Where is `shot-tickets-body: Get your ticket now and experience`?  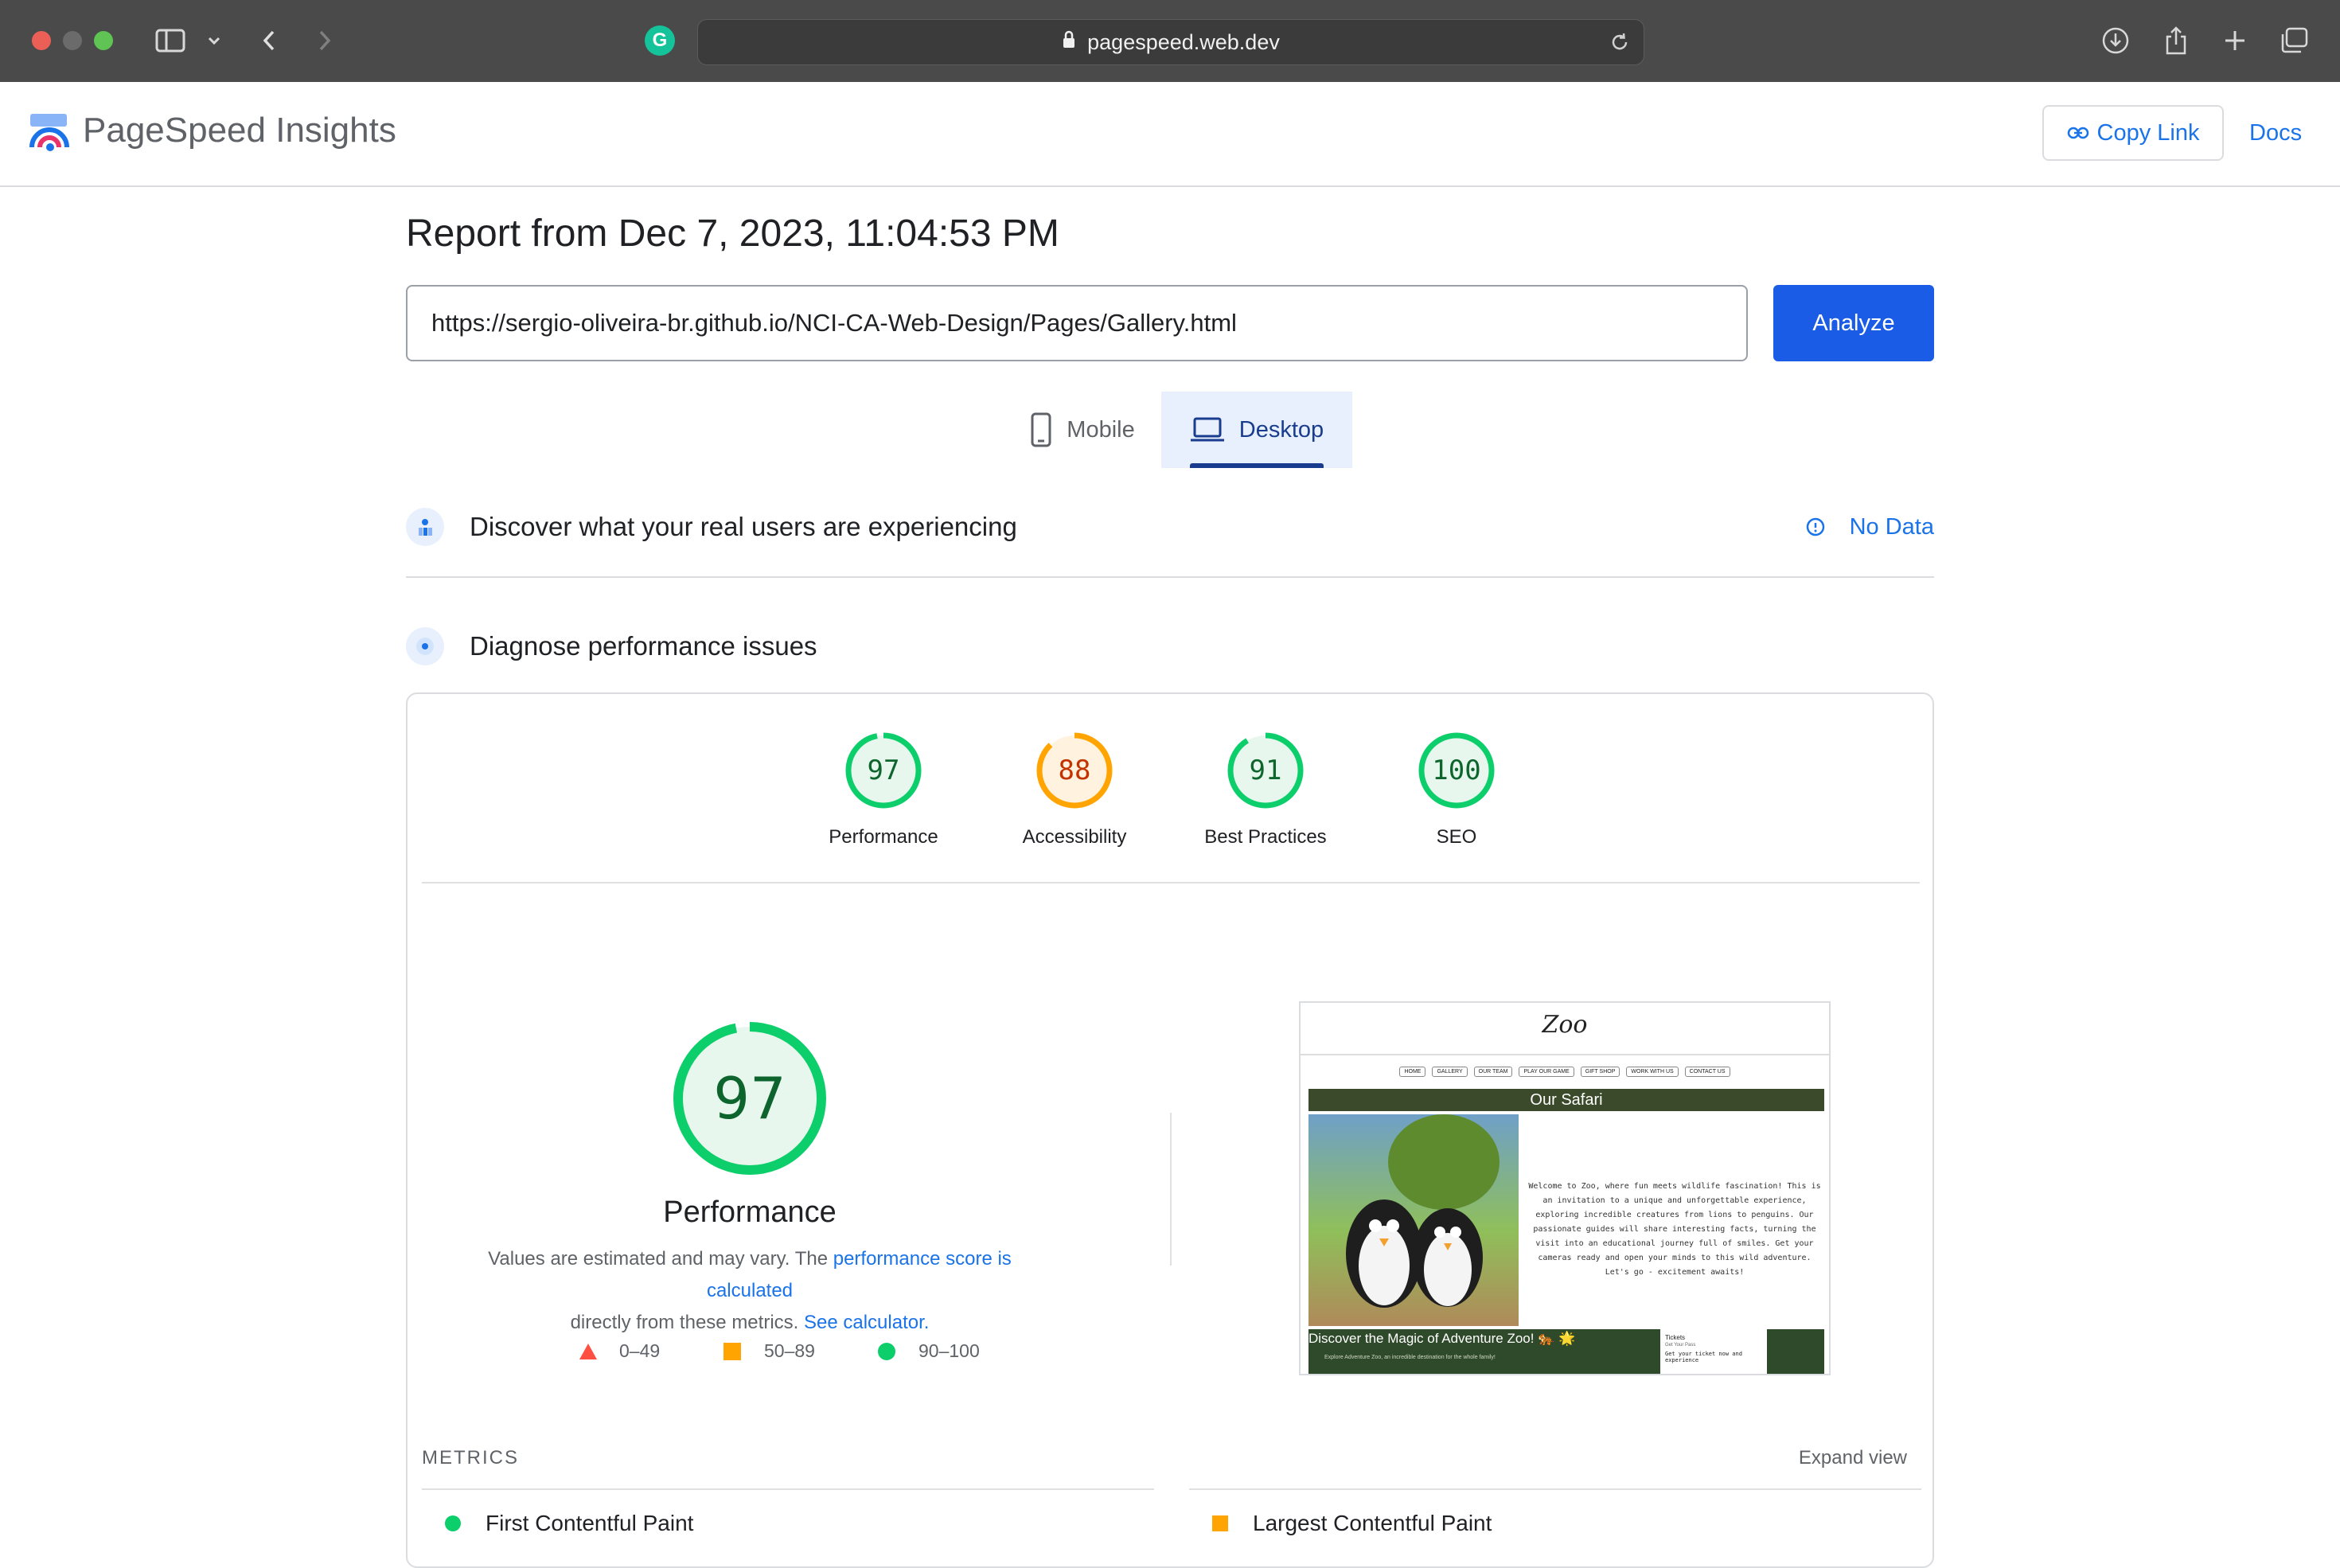 shot-tickets-body: Get your ticket now and experience is located at coordinates (1703, 1357).